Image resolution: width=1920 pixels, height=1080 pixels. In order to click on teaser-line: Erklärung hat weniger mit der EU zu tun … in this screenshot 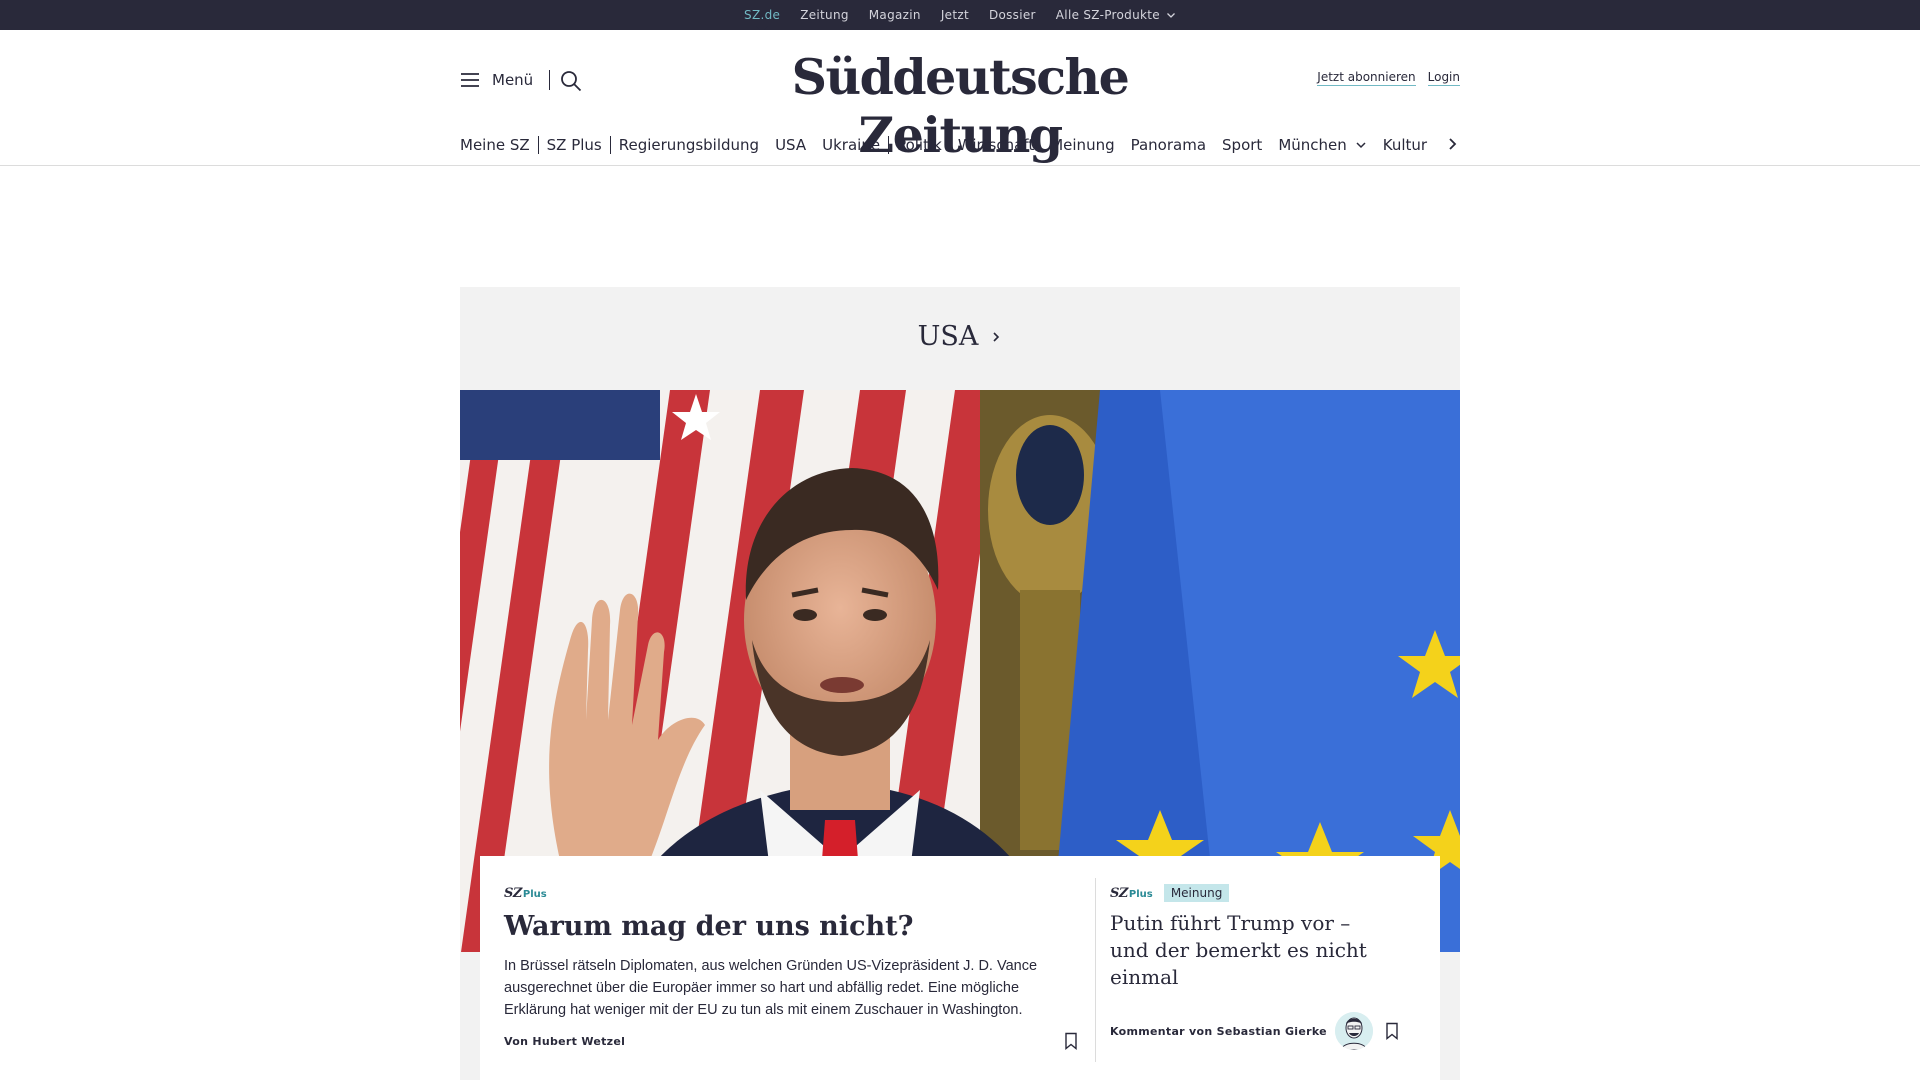, I will do `click(763, 1010)`.